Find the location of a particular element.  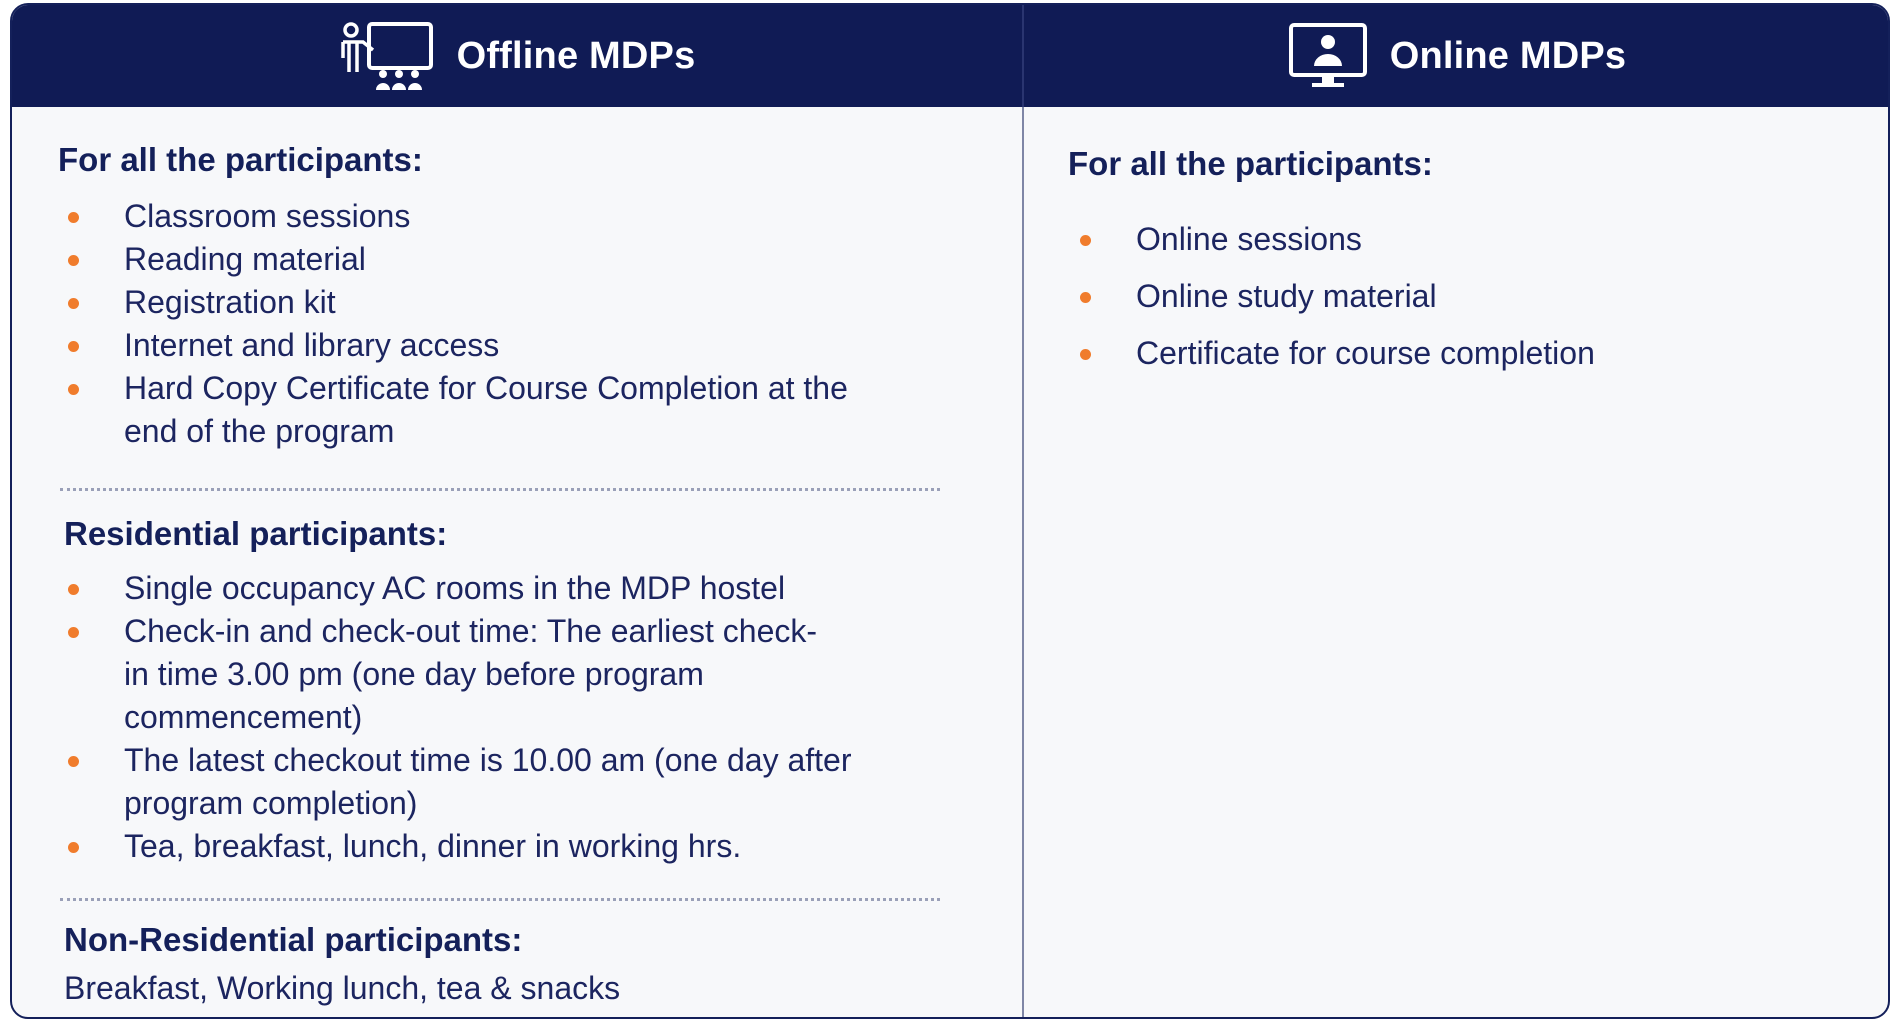

list-item: Online study material is located at coordinates (1460, 296).